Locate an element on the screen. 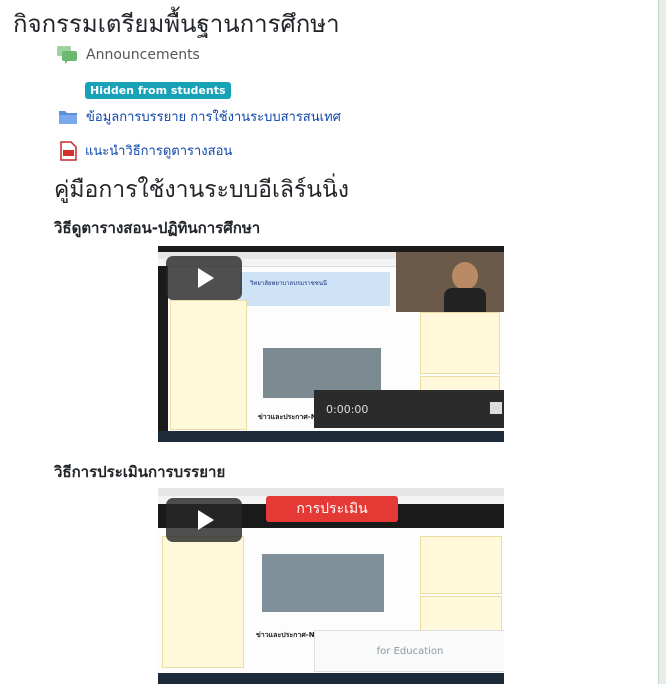 The image size is (666, 684). manual-heading: คู่มือการใช้งานระบบอีเลิร์นนิ่ง is located at coordinates (201, 190).